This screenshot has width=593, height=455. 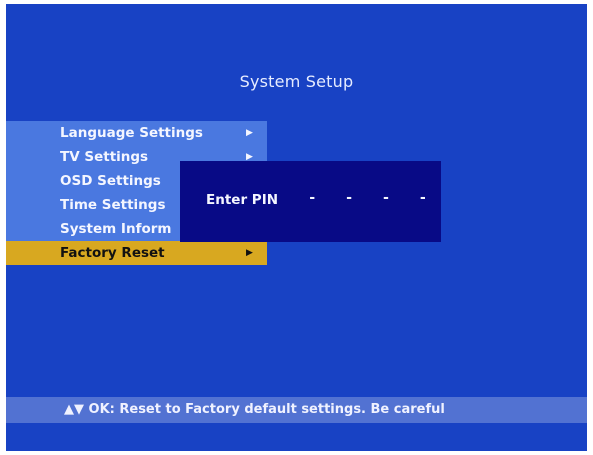 I want to click on menu-item-label: TV Settings, so click(x=104, y=157).